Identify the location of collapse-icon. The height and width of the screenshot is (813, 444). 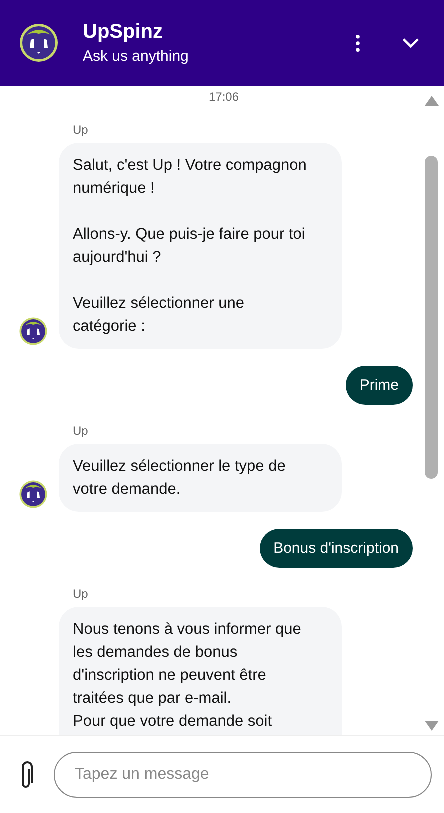
(411, 43).